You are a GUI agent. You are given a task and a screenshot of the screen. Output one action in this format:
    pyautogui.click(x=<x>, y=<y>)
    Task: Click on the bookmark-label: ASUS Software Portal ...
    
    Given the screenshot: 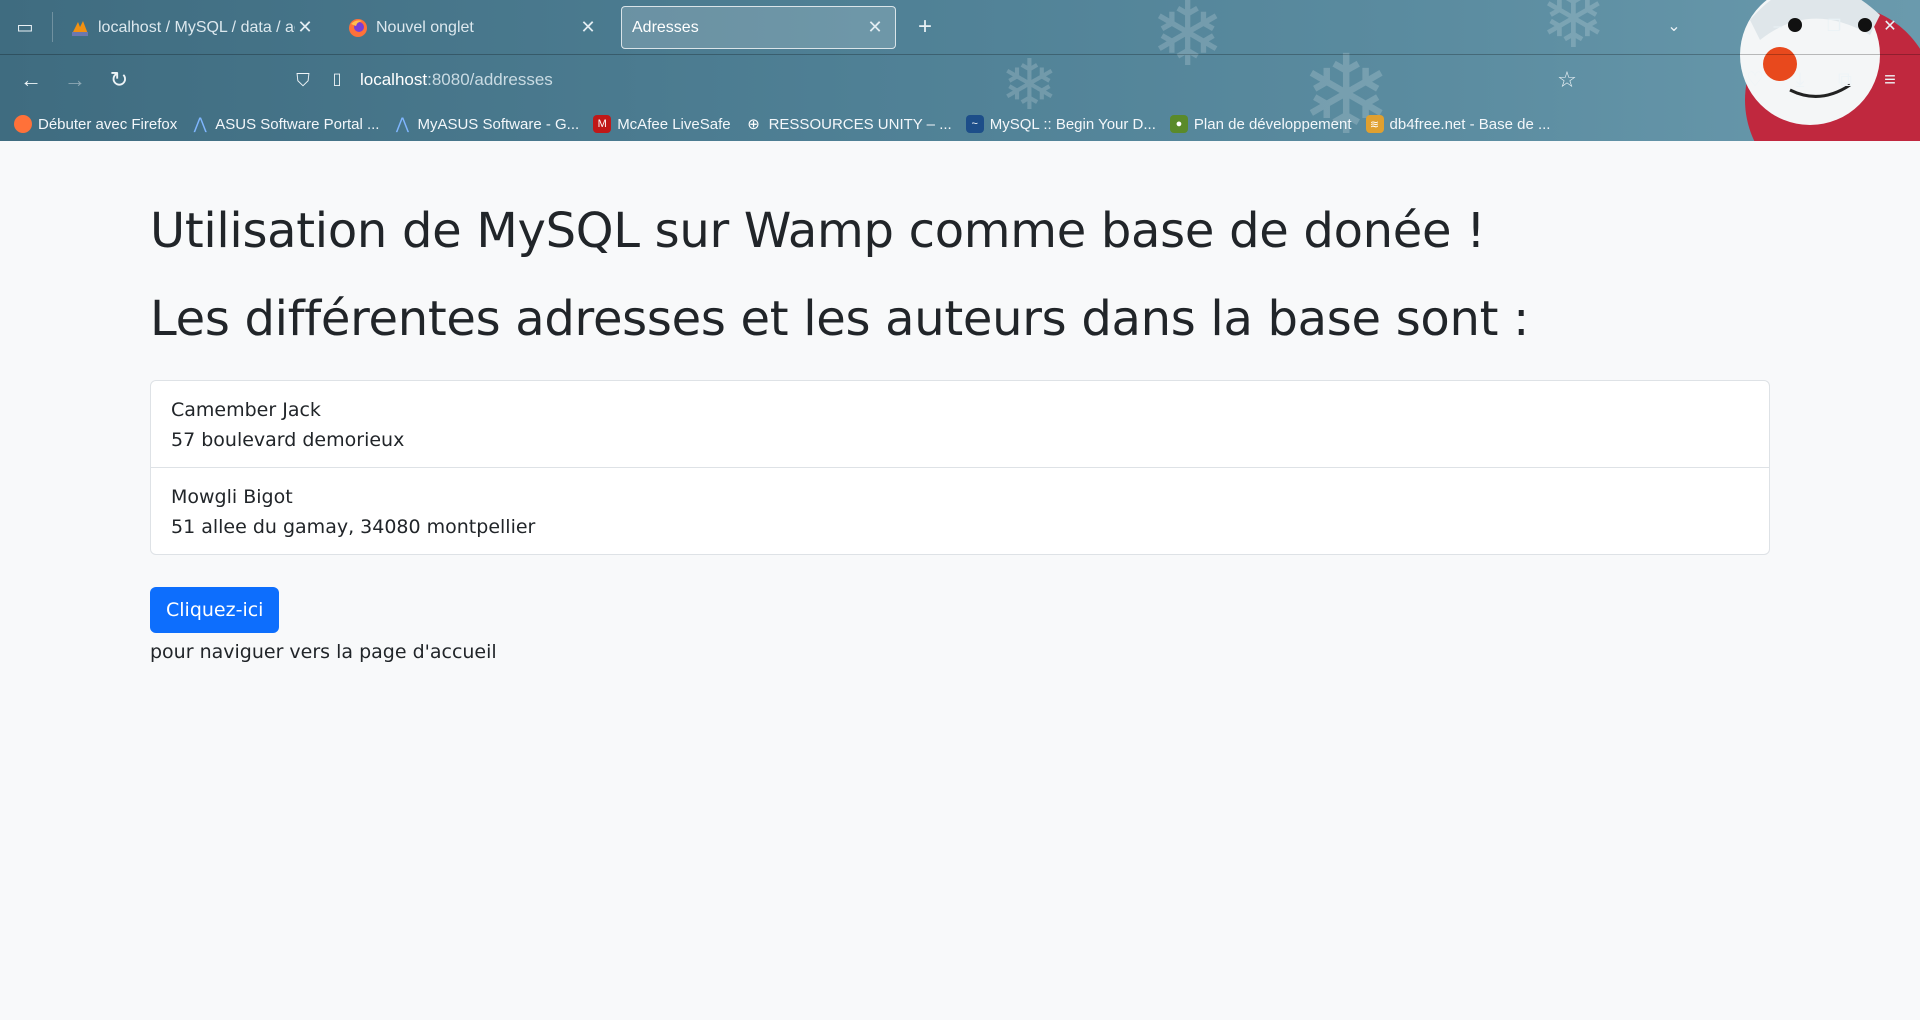 What is the action you would take?
    pyautogui.click(x=297, y=124)
    